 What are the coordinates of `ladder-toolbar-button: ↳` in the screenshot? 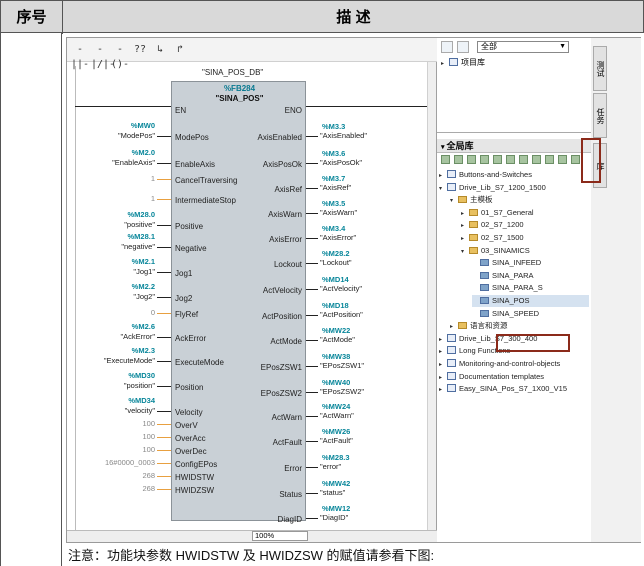 It's located at (160, 49).